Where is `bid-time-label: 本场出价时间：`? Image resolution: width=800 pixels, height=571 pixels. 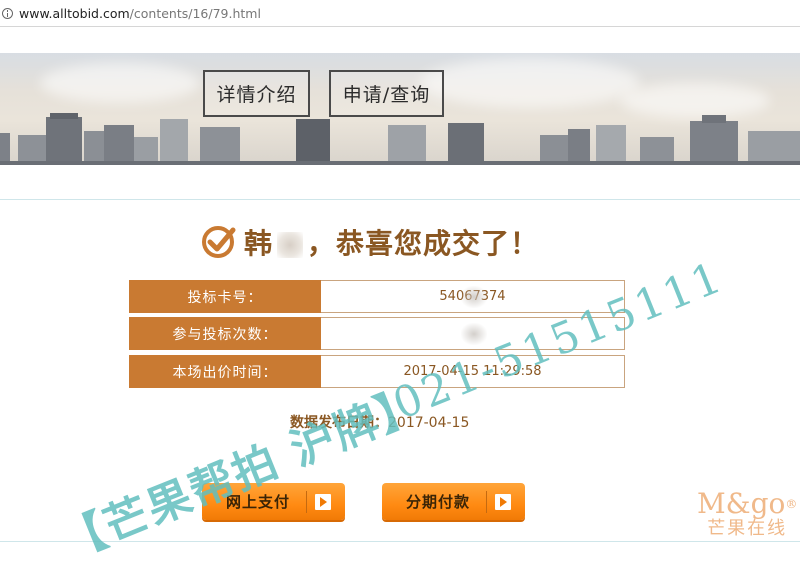 bid-time-label: 本场出价时间： is located at coordinates (225, 371).